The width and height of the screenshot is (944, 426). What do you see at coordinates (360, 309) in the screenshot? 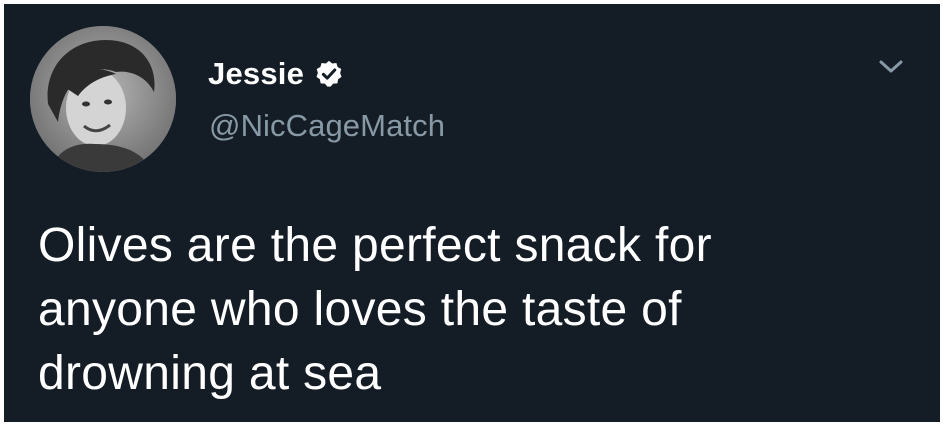
I see `tweet-text-line: anyone who loves the taste of` at bounding box center [360, 309].